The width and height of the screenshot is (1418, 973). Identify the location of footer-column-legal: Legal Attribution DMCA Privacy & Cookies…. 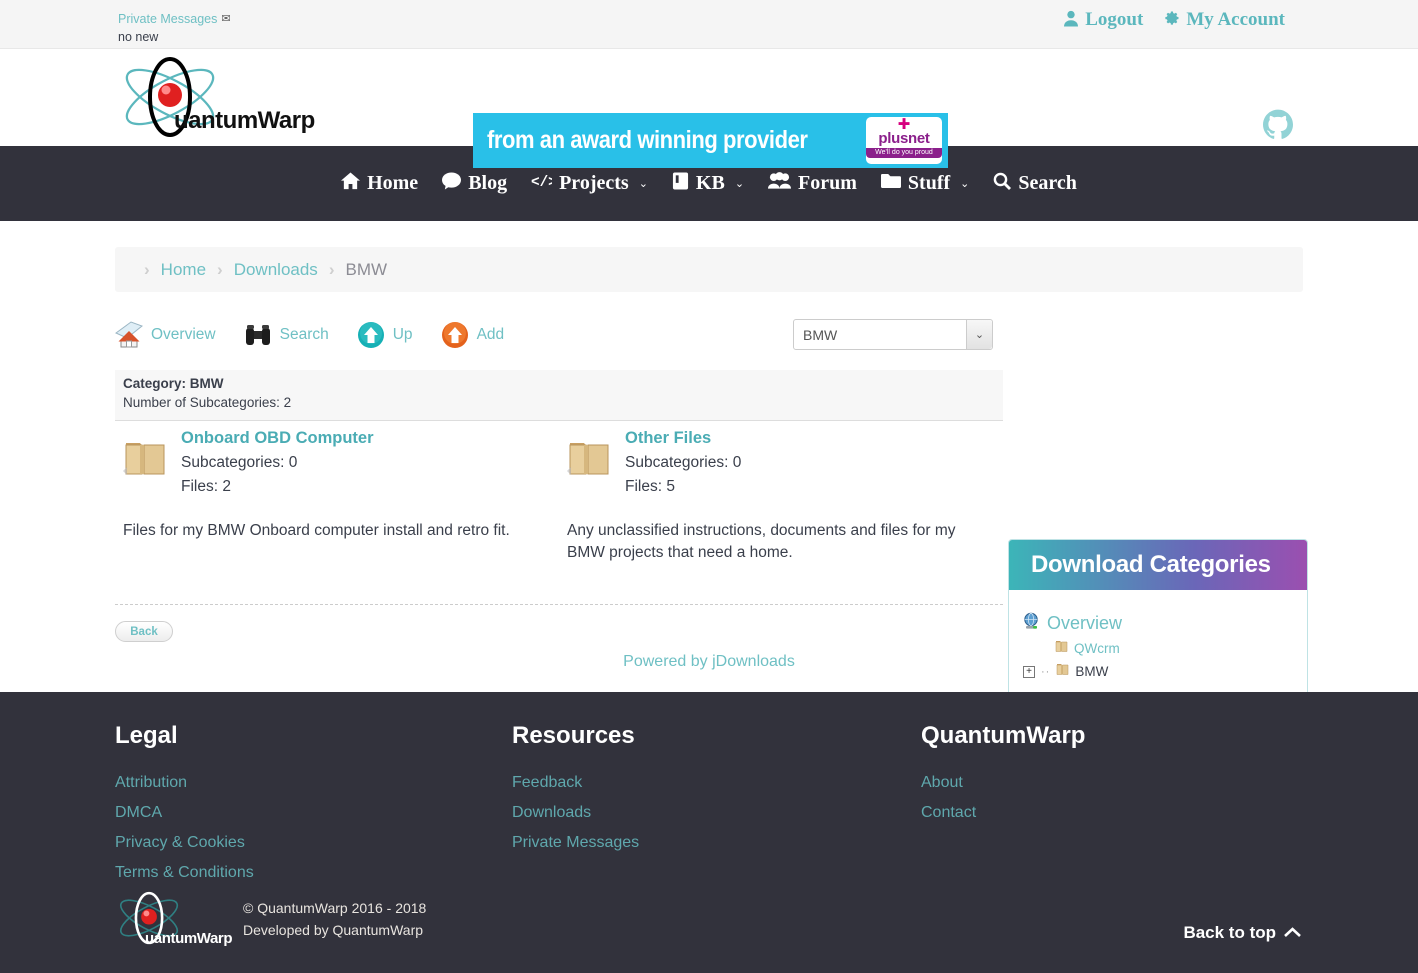
(313, 808).